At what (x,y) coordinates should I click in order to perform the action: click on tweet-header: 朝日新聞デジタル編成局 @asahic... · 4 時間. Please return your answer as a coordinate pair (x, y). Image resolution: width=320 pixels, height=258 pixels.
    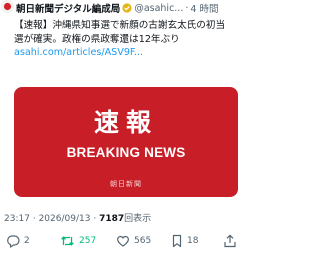
    Looking at the image, I should click on (127, 8).